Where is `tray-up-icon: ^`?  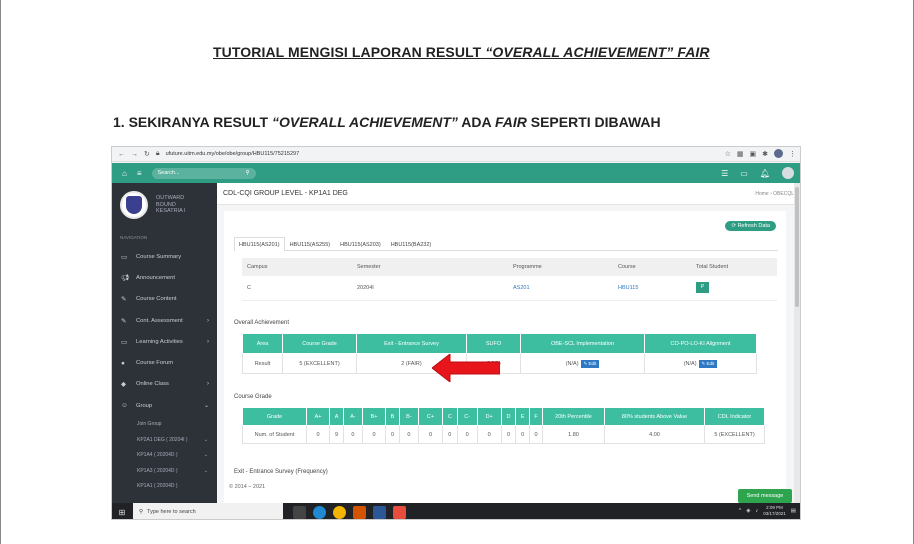
tray-up-icon: ^ is located at coordinates (740, 511).